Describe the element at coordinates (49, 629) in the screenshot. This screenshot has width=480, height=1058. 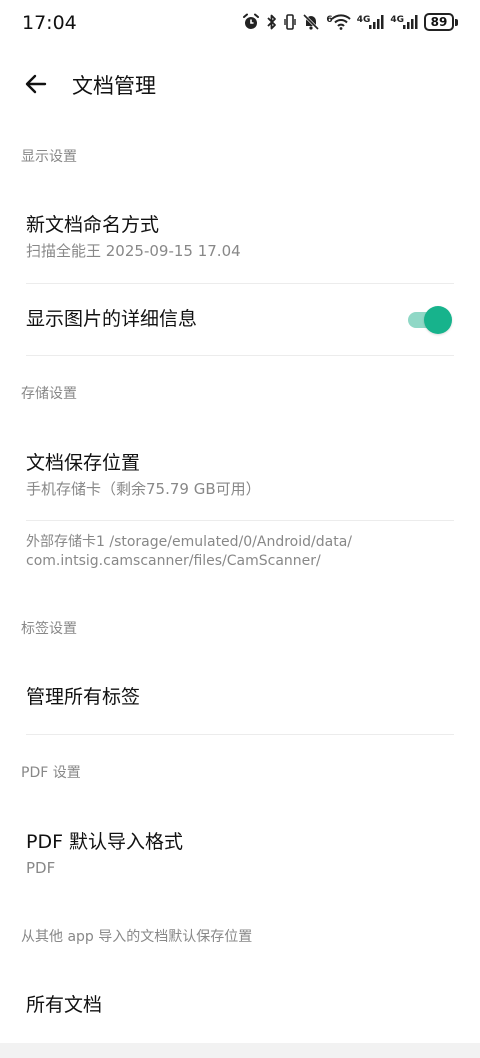
I see `section-header-tags: 标签设置` at that location.